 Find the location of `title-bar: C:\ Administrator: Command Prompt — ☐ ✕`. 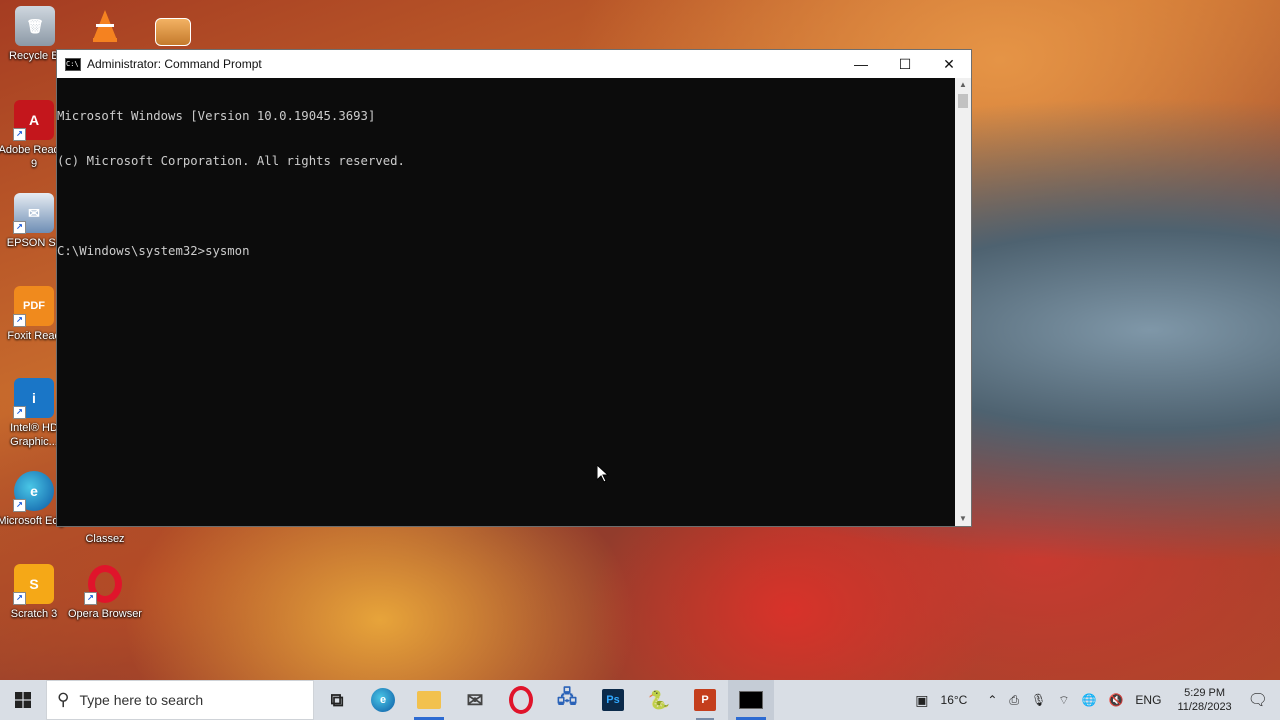

title-bar: C:\ Administrator: Command Prompt — ☐ ✕ is located at coordinates (514, 64).